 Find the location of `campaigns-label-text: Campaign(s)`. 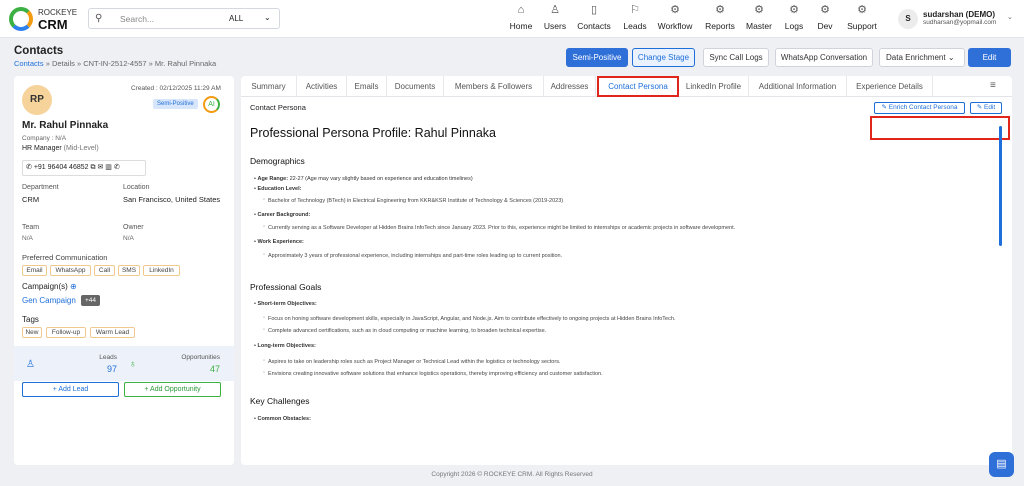

campaigns-label-text: Campaign(s) is located at coordinates (45, 286).